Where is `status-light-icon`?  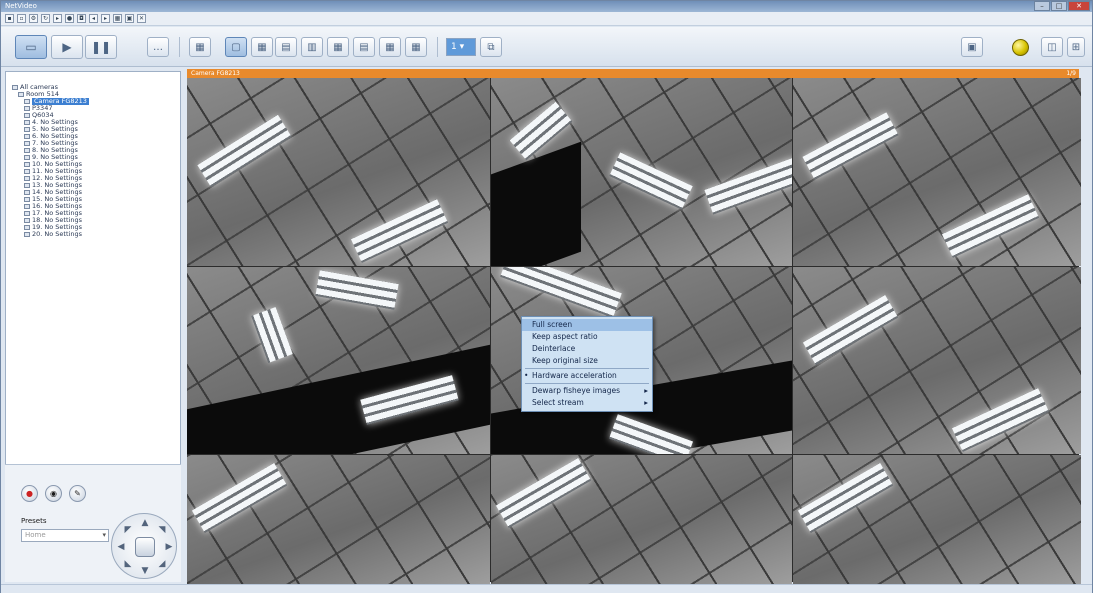 status-light-icon is located at coordinates (1020, 47).